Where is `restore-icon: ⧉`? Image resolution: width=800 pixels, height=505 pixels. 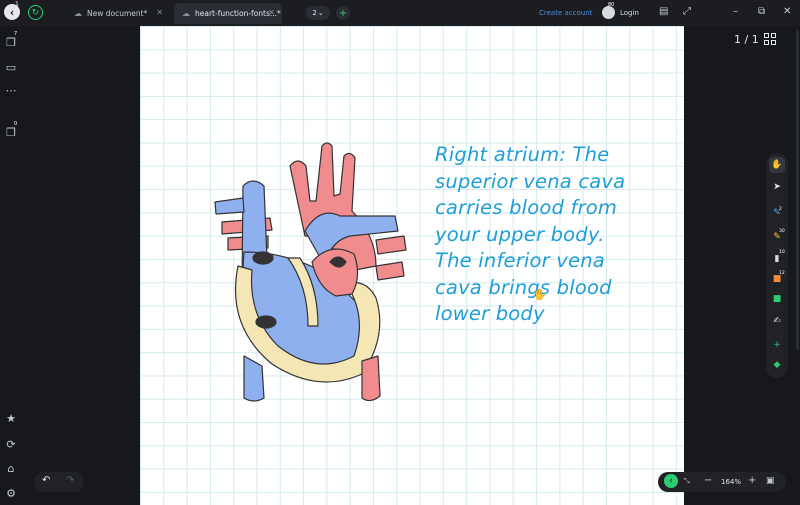 restore-icon: ⧉ is located at coordinates (761, 11).